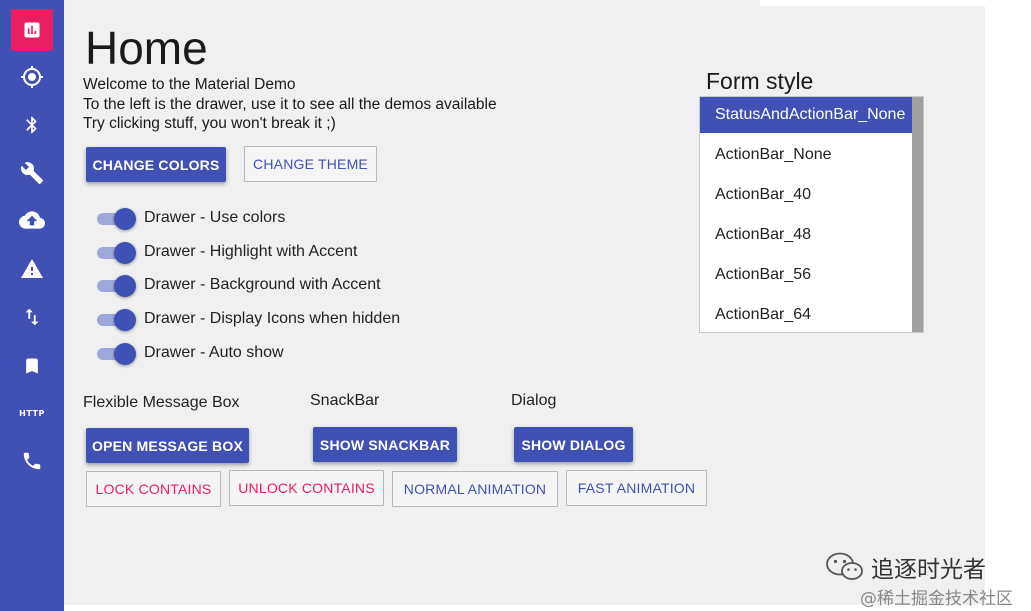 This screenshot has height=611, width=1031. I want to click on warning-icon, so click(32, 268).